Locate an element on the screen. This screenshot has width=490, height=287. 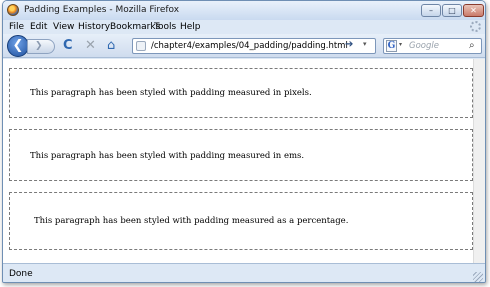
site-identity-icon is located at coordinates (141, 46).